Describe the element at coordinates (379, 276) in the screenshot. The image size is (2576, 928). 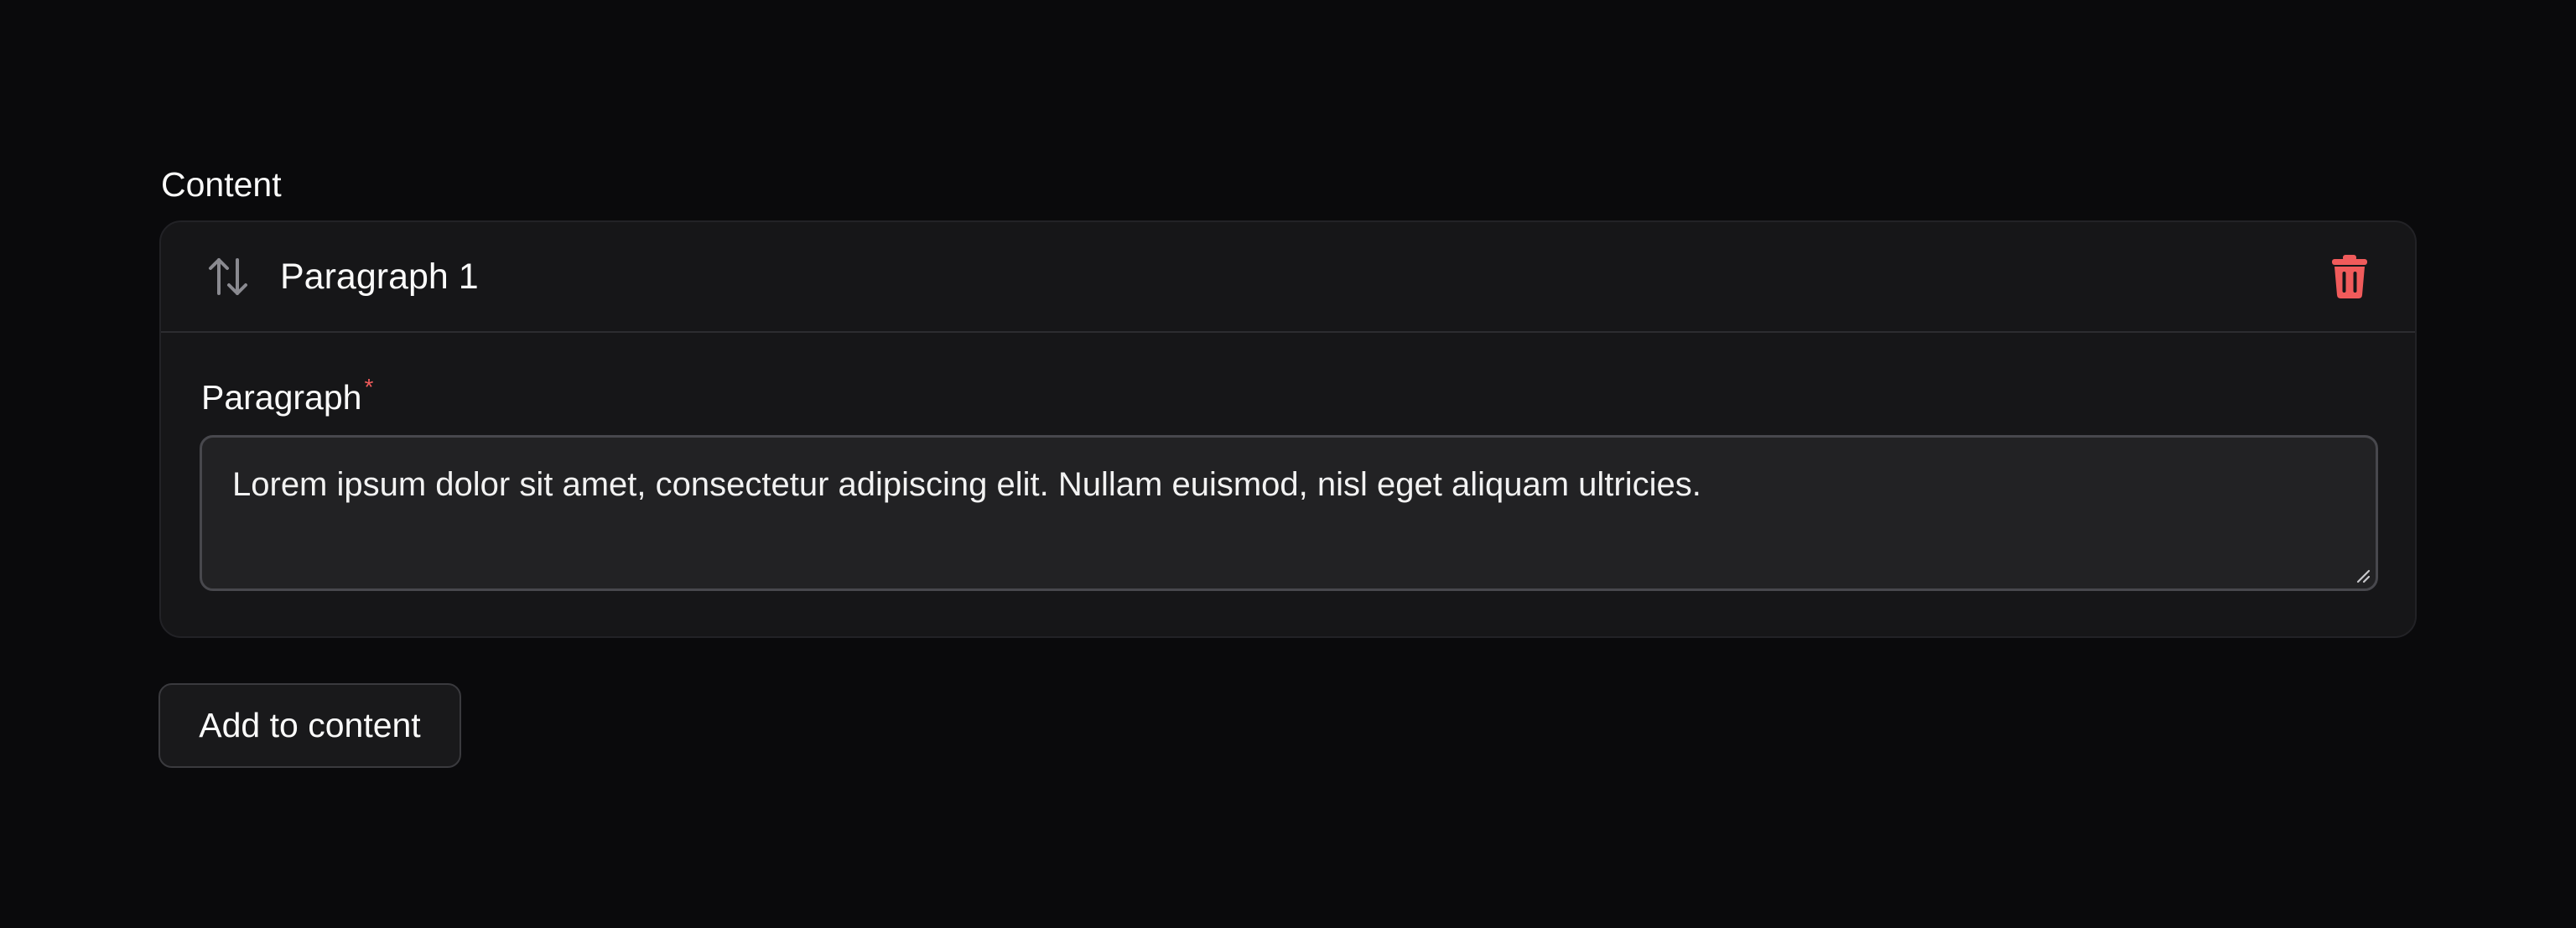
I see `block-title: Paragraph 1` at that location.